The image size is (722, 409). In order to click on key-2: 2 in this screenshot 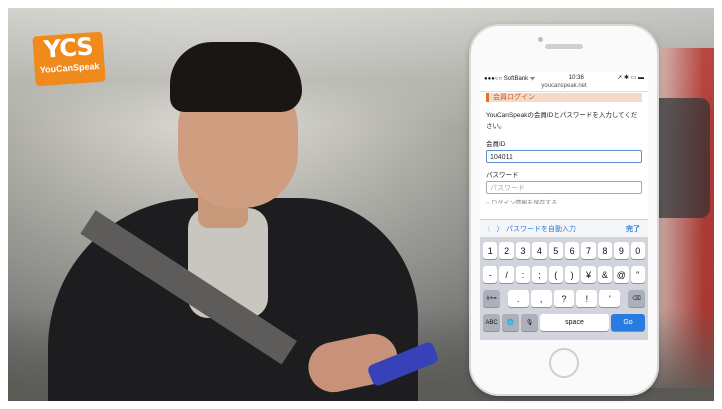, I will do `click(506, 250)`.